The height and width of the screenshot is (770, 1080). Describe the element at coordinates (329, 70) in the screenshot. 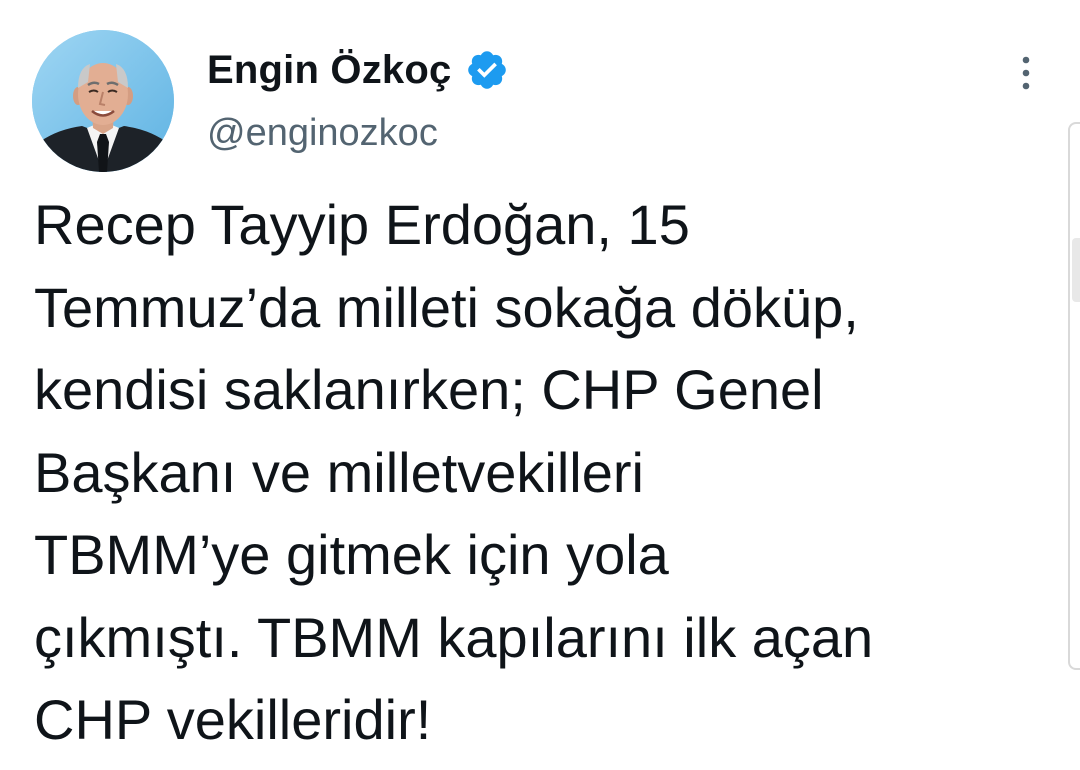

I see `author-display-name: Engin Özkoç` at that location.